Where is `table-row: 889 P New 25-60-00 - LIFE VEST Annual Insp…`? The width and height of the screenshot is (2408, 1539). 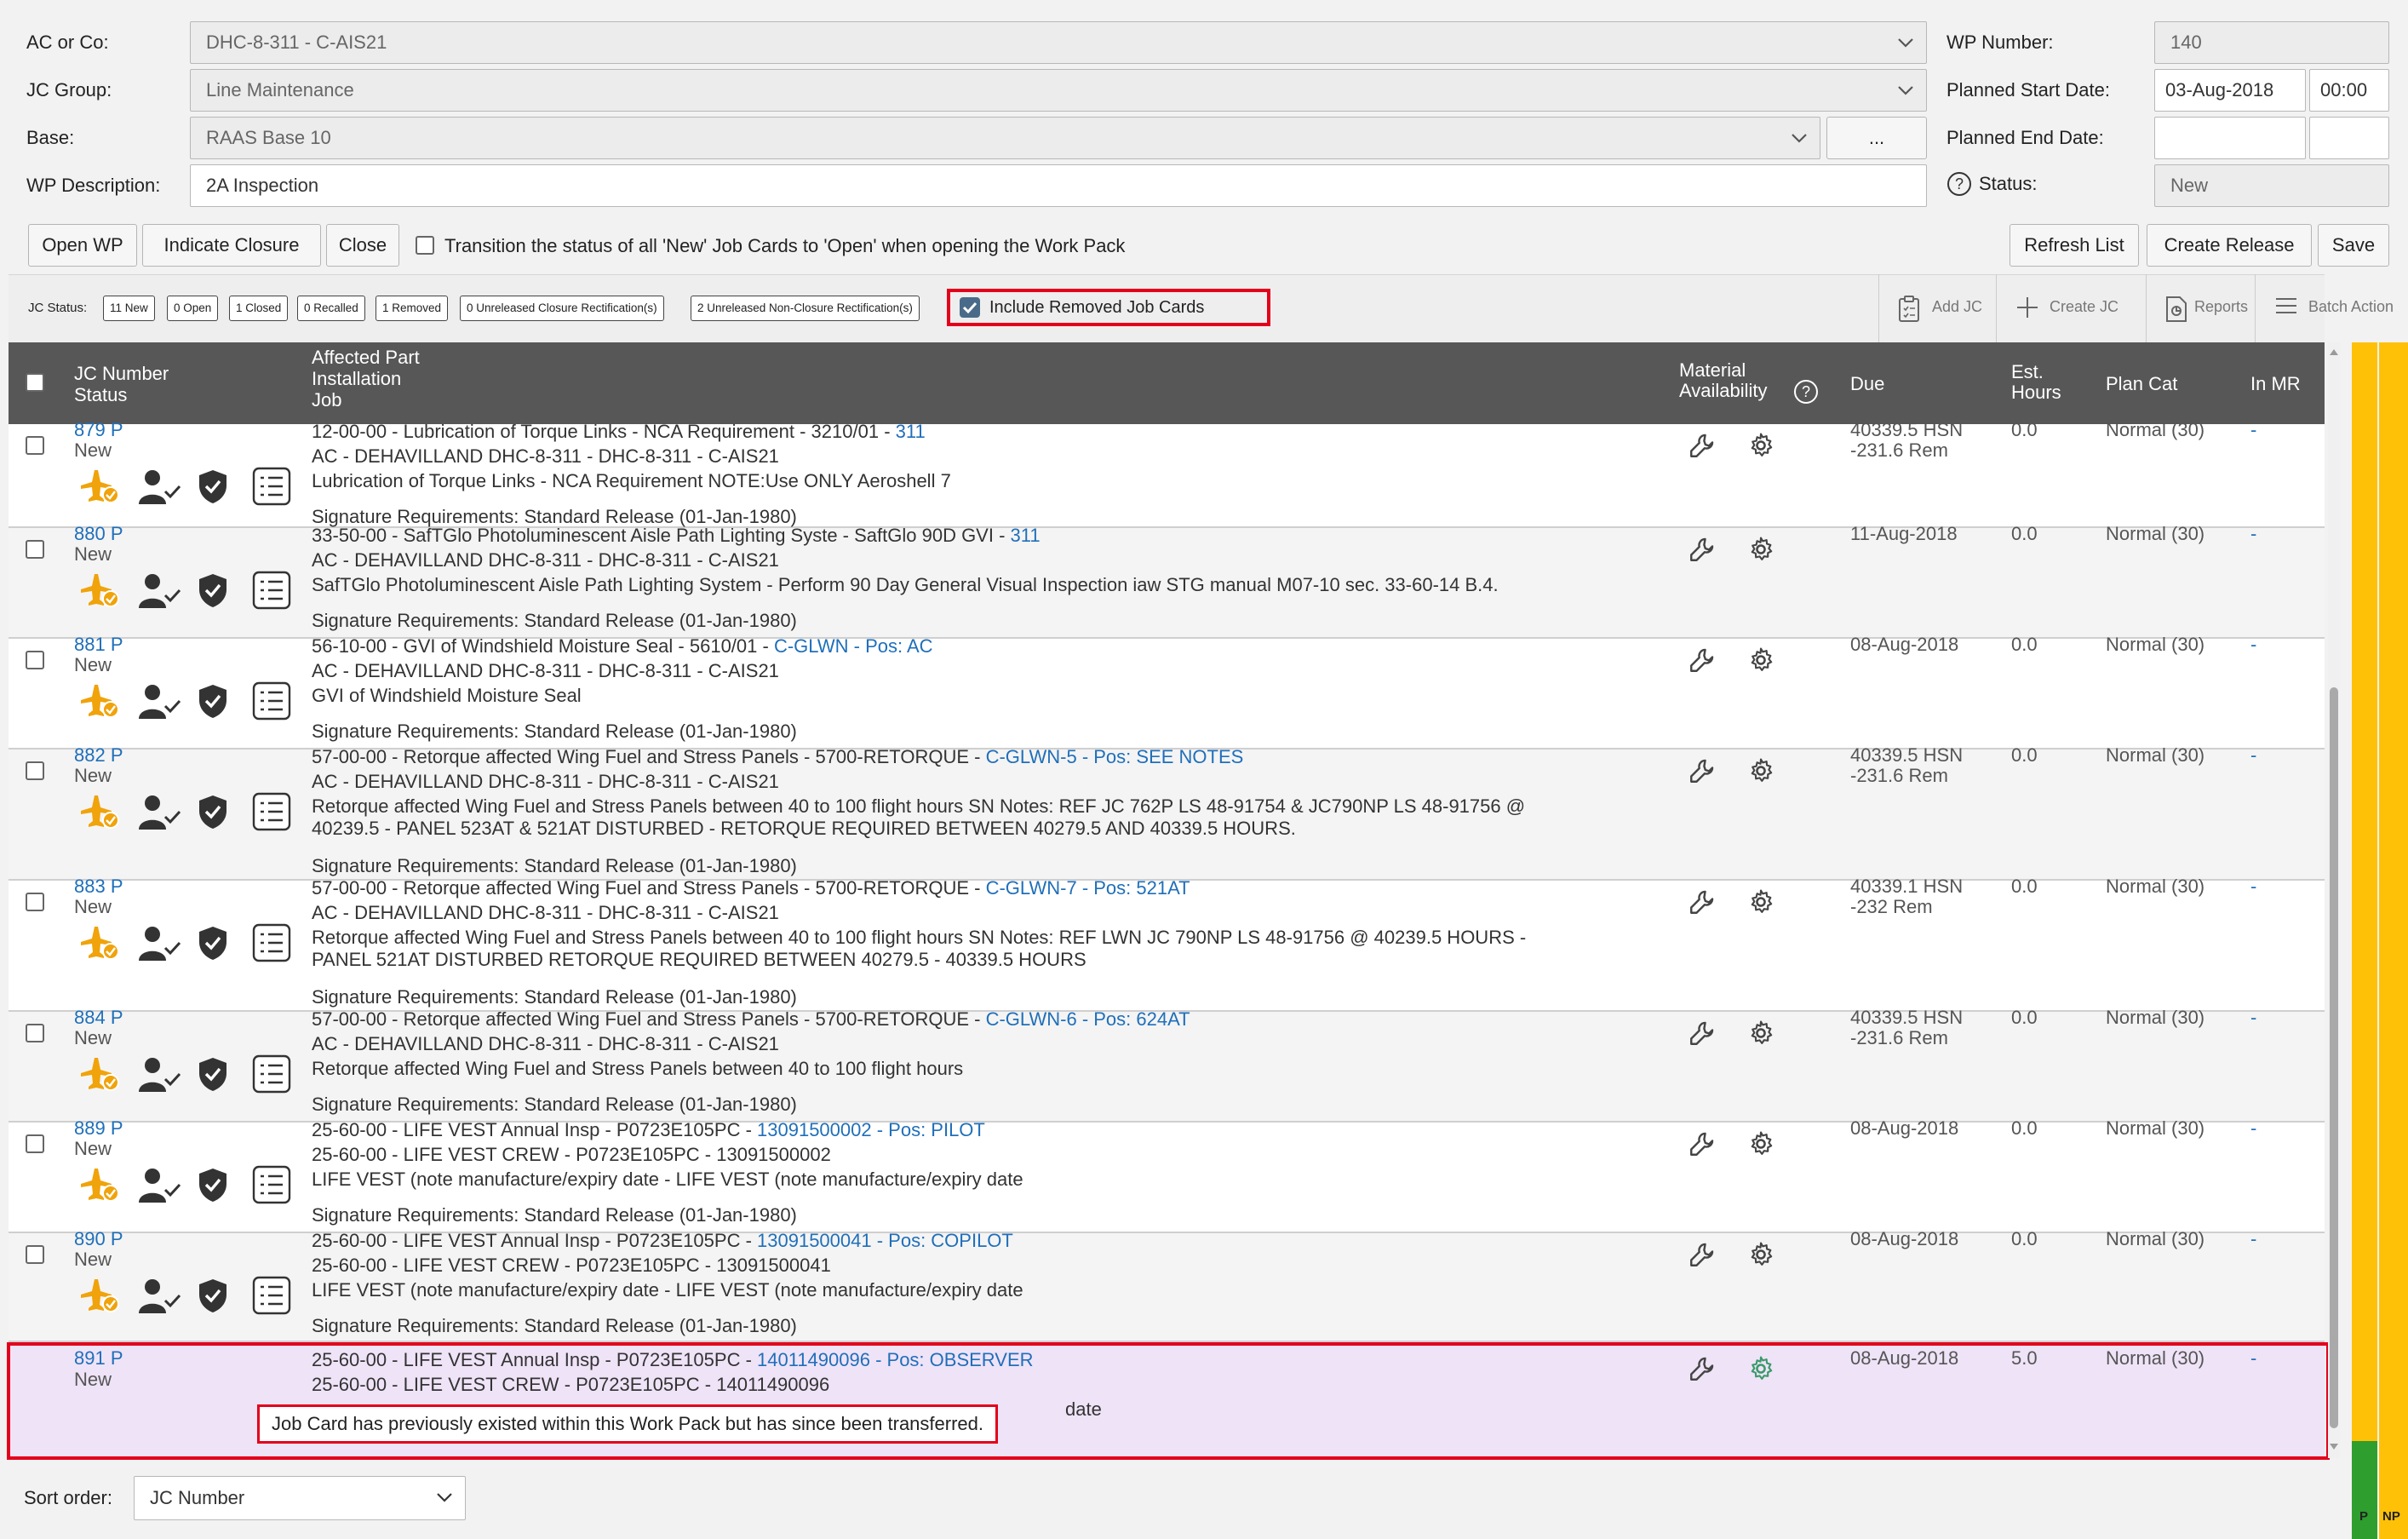
table-row: 889 P New 25-60-00 - LIFE VEST Annual Insp… is located at coordinates (1167, 1175).